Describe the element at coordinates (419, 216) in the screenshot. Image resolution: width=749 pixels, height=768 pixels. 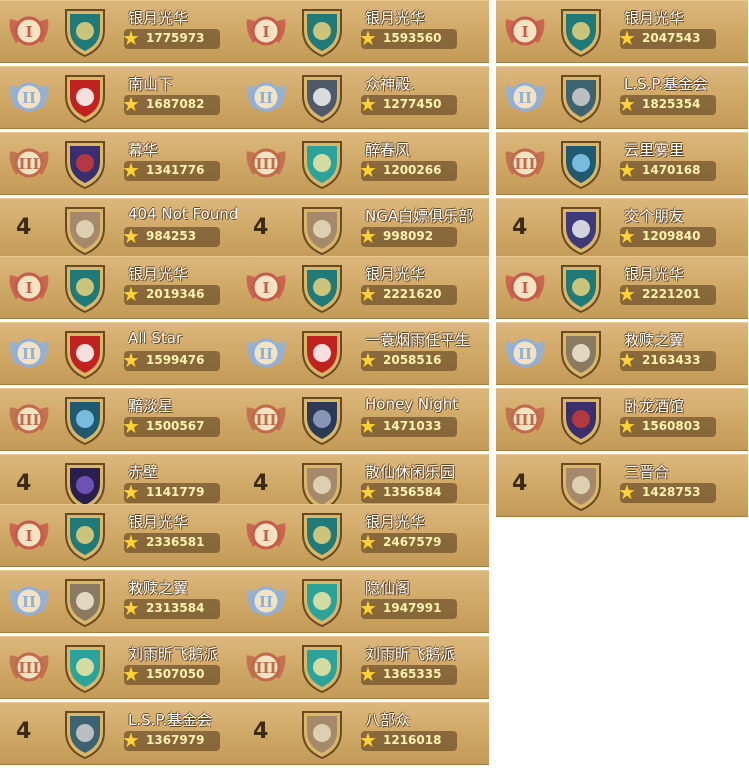
I see `guild-name: NGA白嫖俱乐部` at that location.